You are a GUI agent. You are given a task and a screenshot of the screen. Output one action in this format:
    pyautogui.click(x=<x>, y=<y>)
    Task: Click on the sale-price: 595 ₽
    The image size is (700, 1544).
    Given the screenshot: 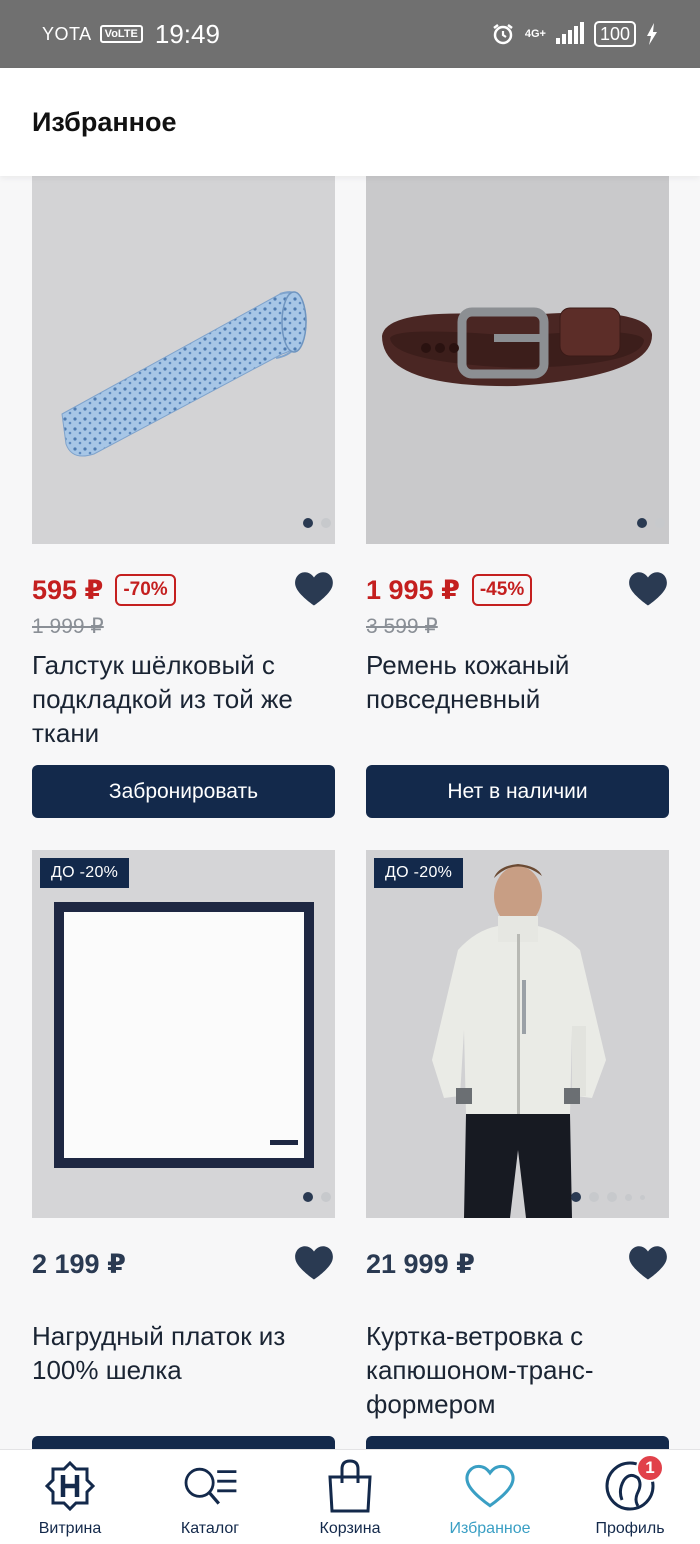 What is the action you would take?
    pyautogui.click(x=68, y=589)
    